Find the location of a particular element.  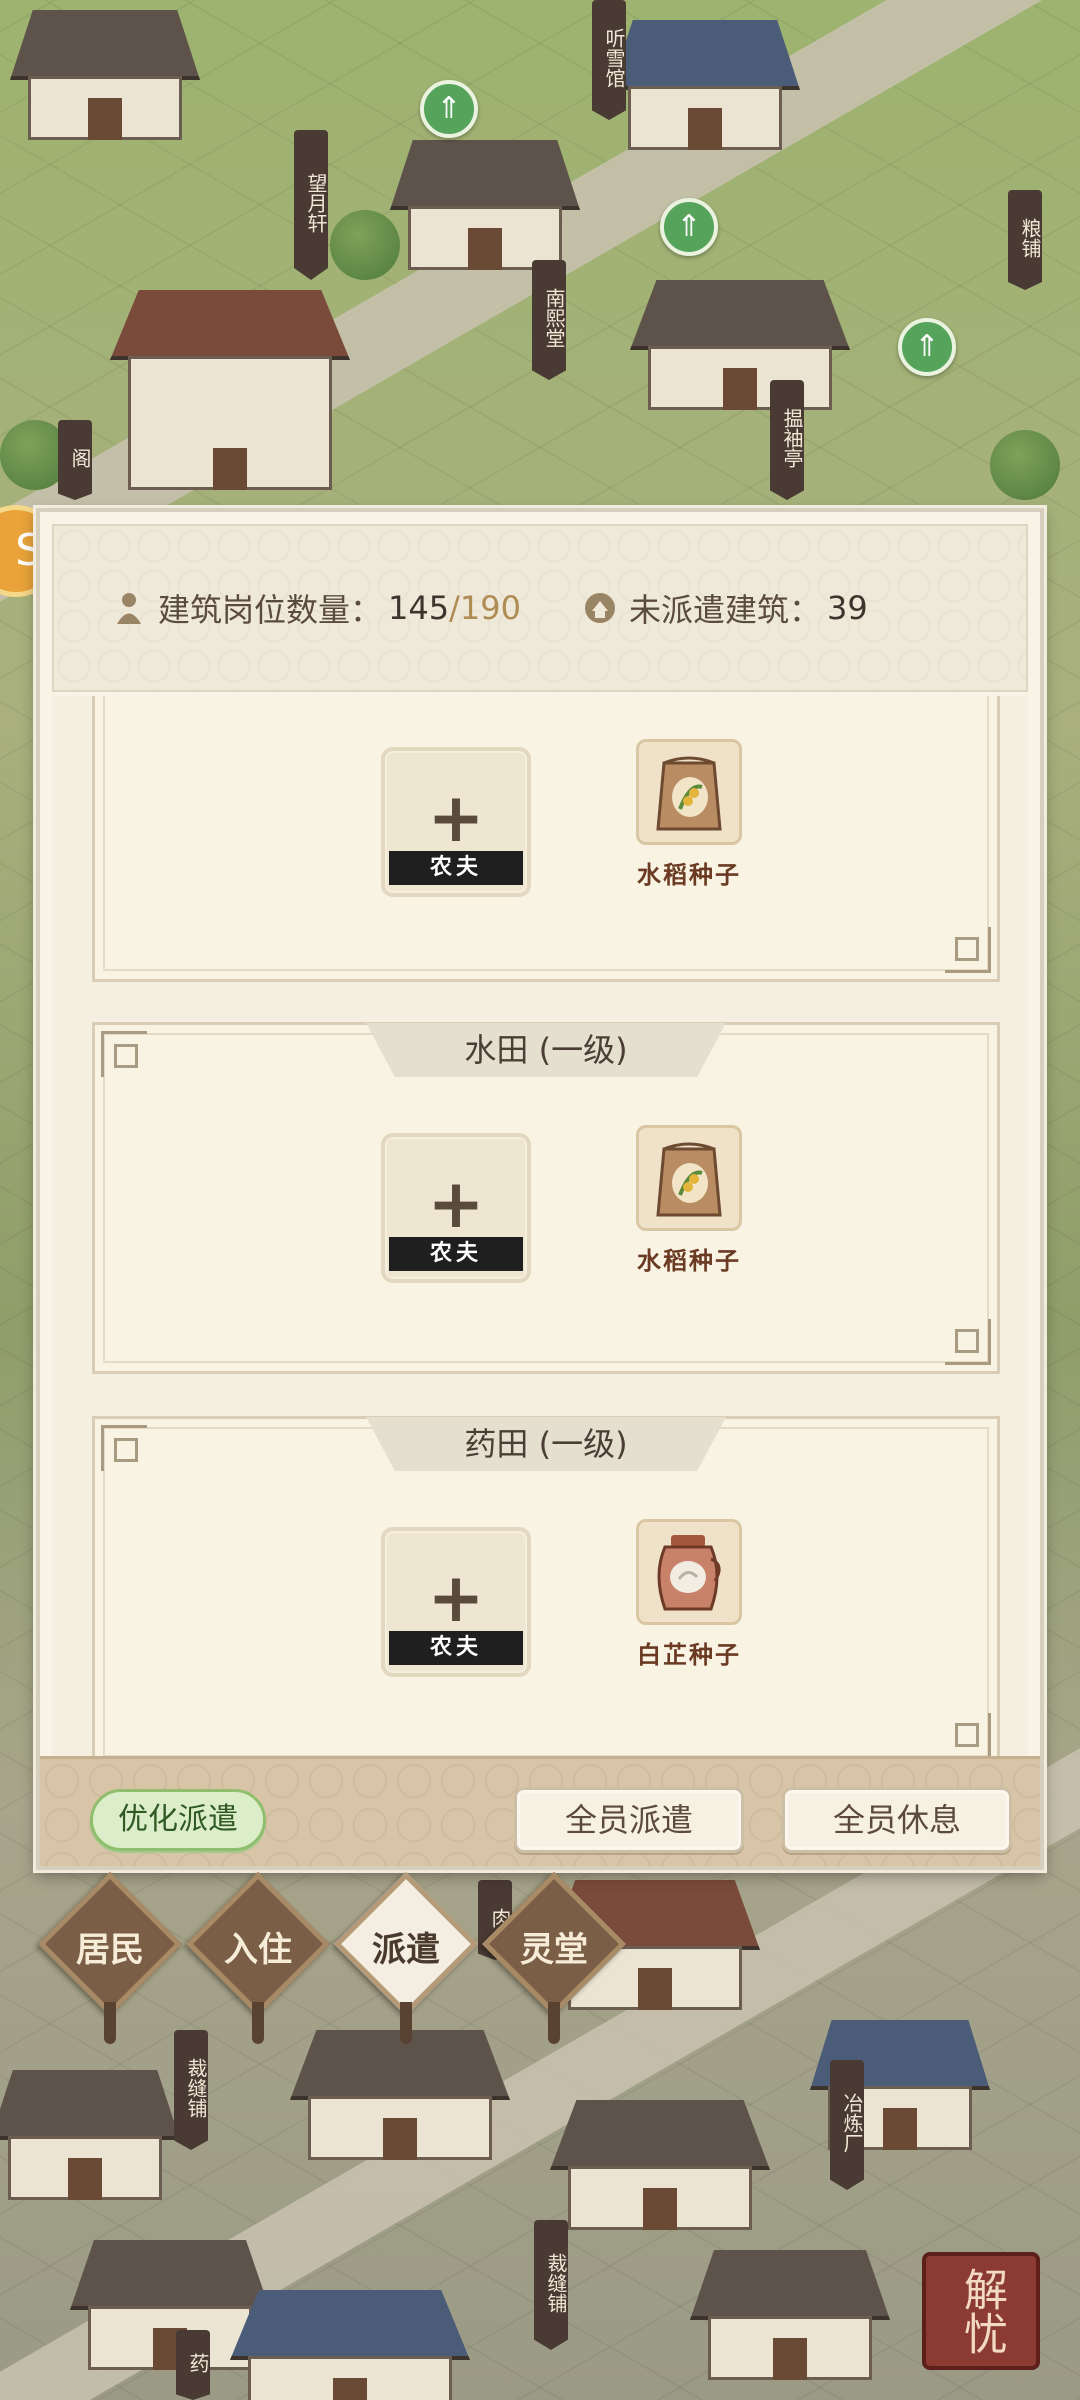

reward-label: 白芷种子 is located at coordinates (689, 1655).